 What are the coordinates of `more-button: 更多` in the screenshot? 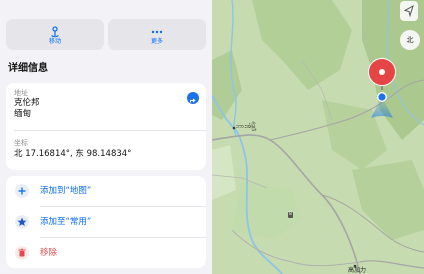 It's located at (157, 34).